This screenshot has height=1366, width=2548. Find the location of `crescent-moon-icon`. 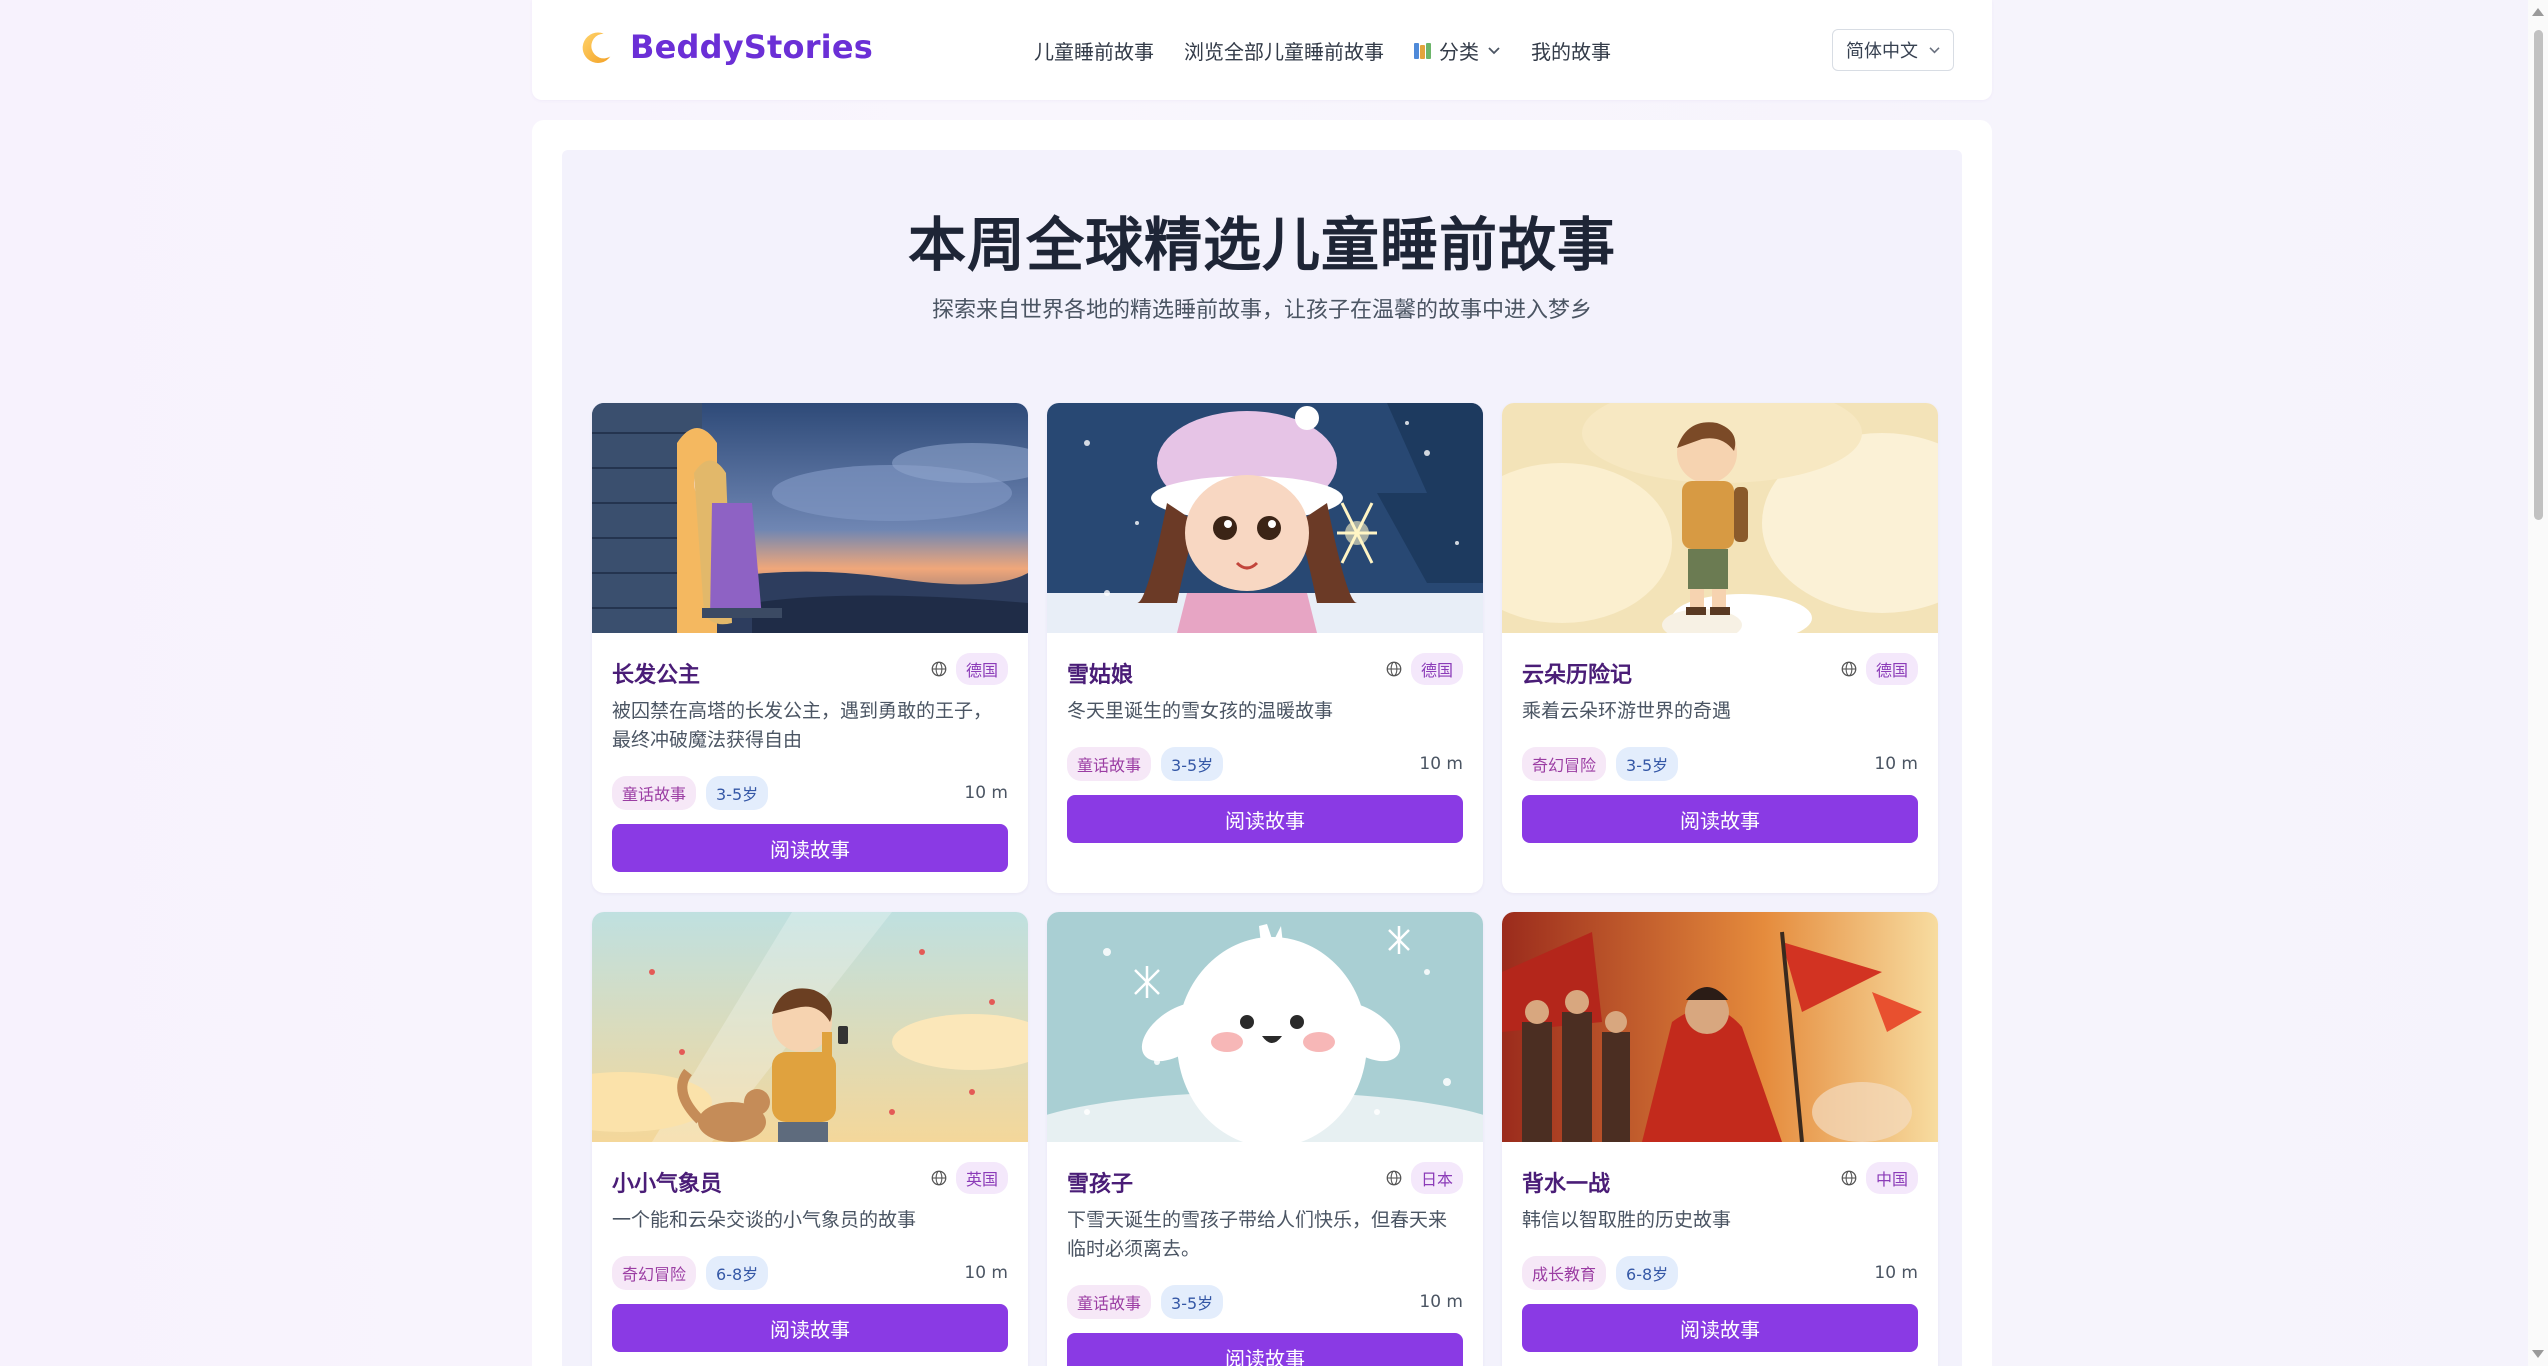

crescent-moon-icon is located at coordinates (596, 47).